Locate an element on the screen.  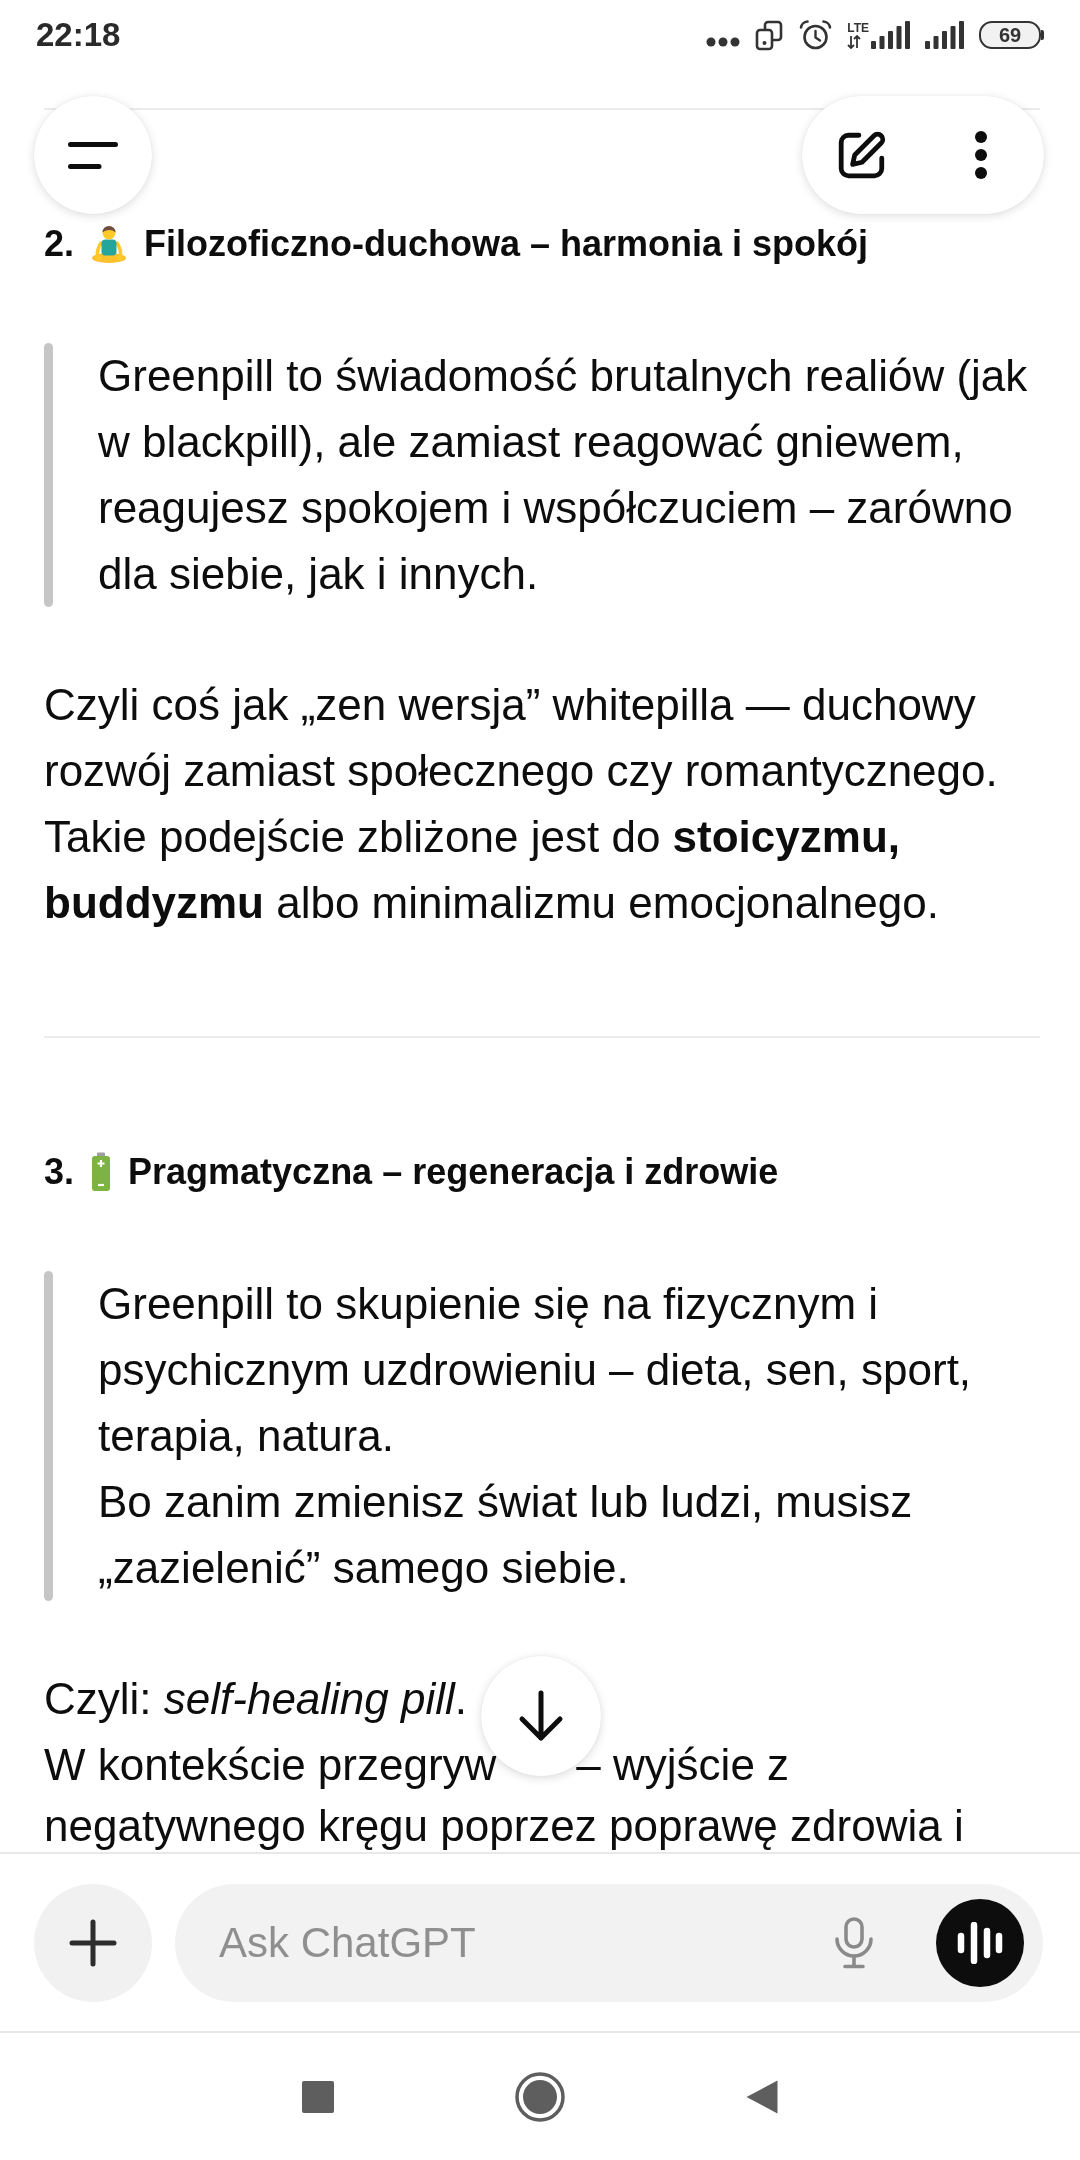
microphone-icon is located at coordinates (854, 1942).